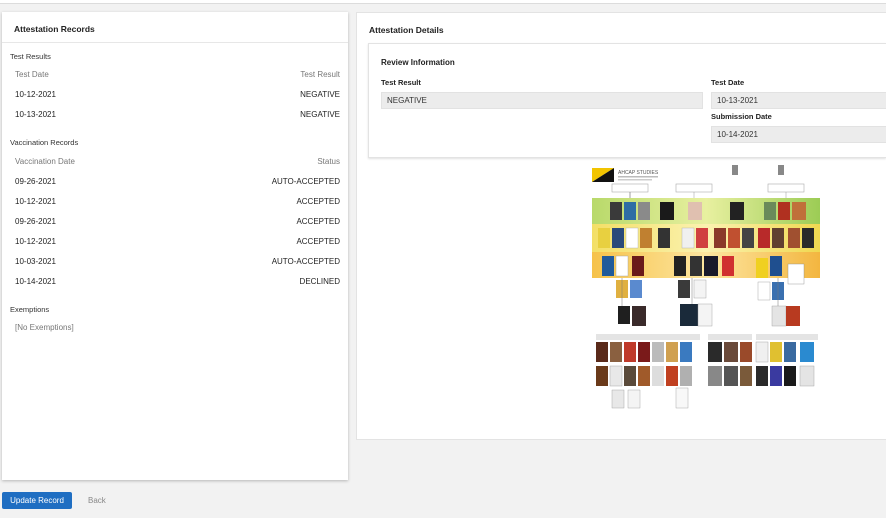 This screenshot has height=518, width=886. What do you see at coordinates (638, 173) in the screenshot?
I see `image-header-text: AHCAP STUDIES` at bounding box center [638, 173].